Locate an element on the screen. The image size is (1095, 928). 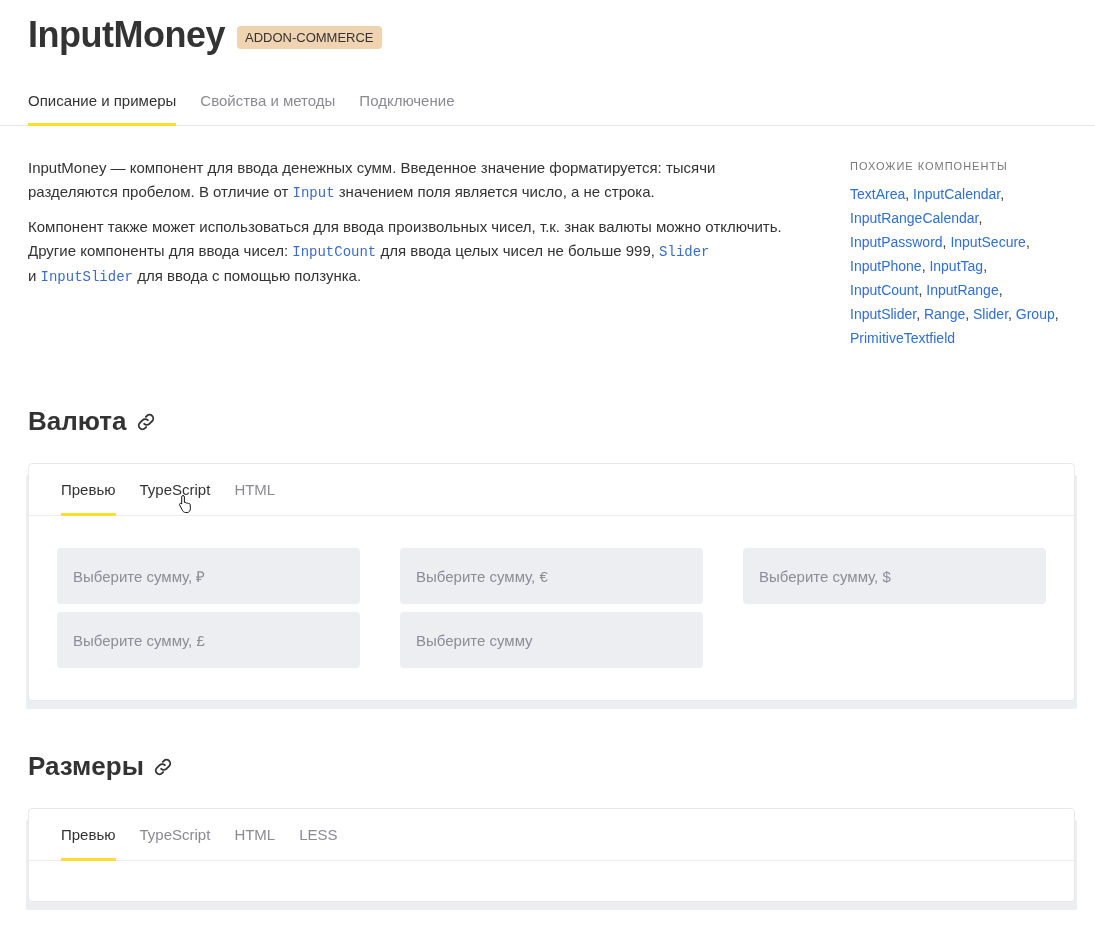
amount-field: Выберите сумму, ₽ is located at coordinates (208, 576).